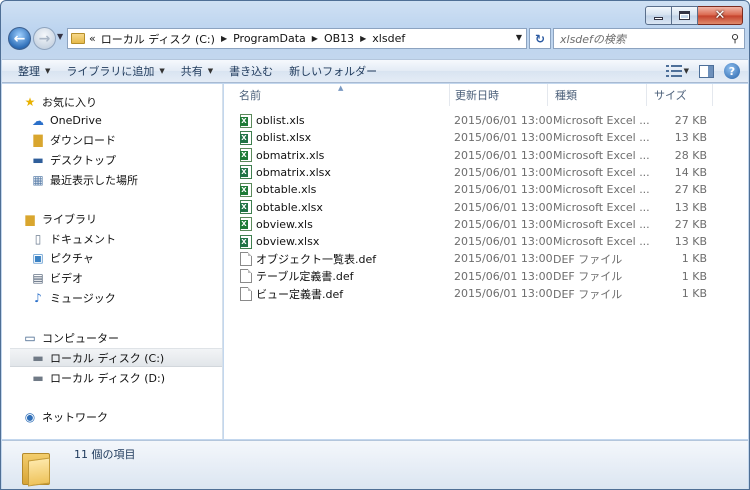 This screenshot has height=490, width=750. What do you see at coordinates (83, 298) in the screenshot?
I see `sidebar-item-label: ミュージック` at bounding box center [83, 298].